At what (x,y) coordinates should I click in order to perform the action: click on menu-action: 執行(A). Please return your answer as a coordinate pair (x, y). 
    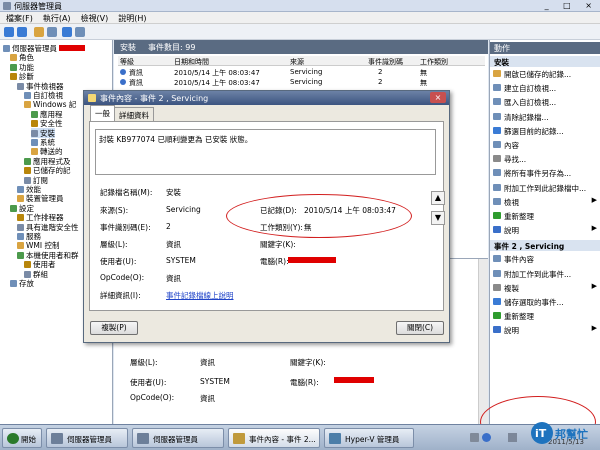
    Looking at the image, I should click on (57, 18).